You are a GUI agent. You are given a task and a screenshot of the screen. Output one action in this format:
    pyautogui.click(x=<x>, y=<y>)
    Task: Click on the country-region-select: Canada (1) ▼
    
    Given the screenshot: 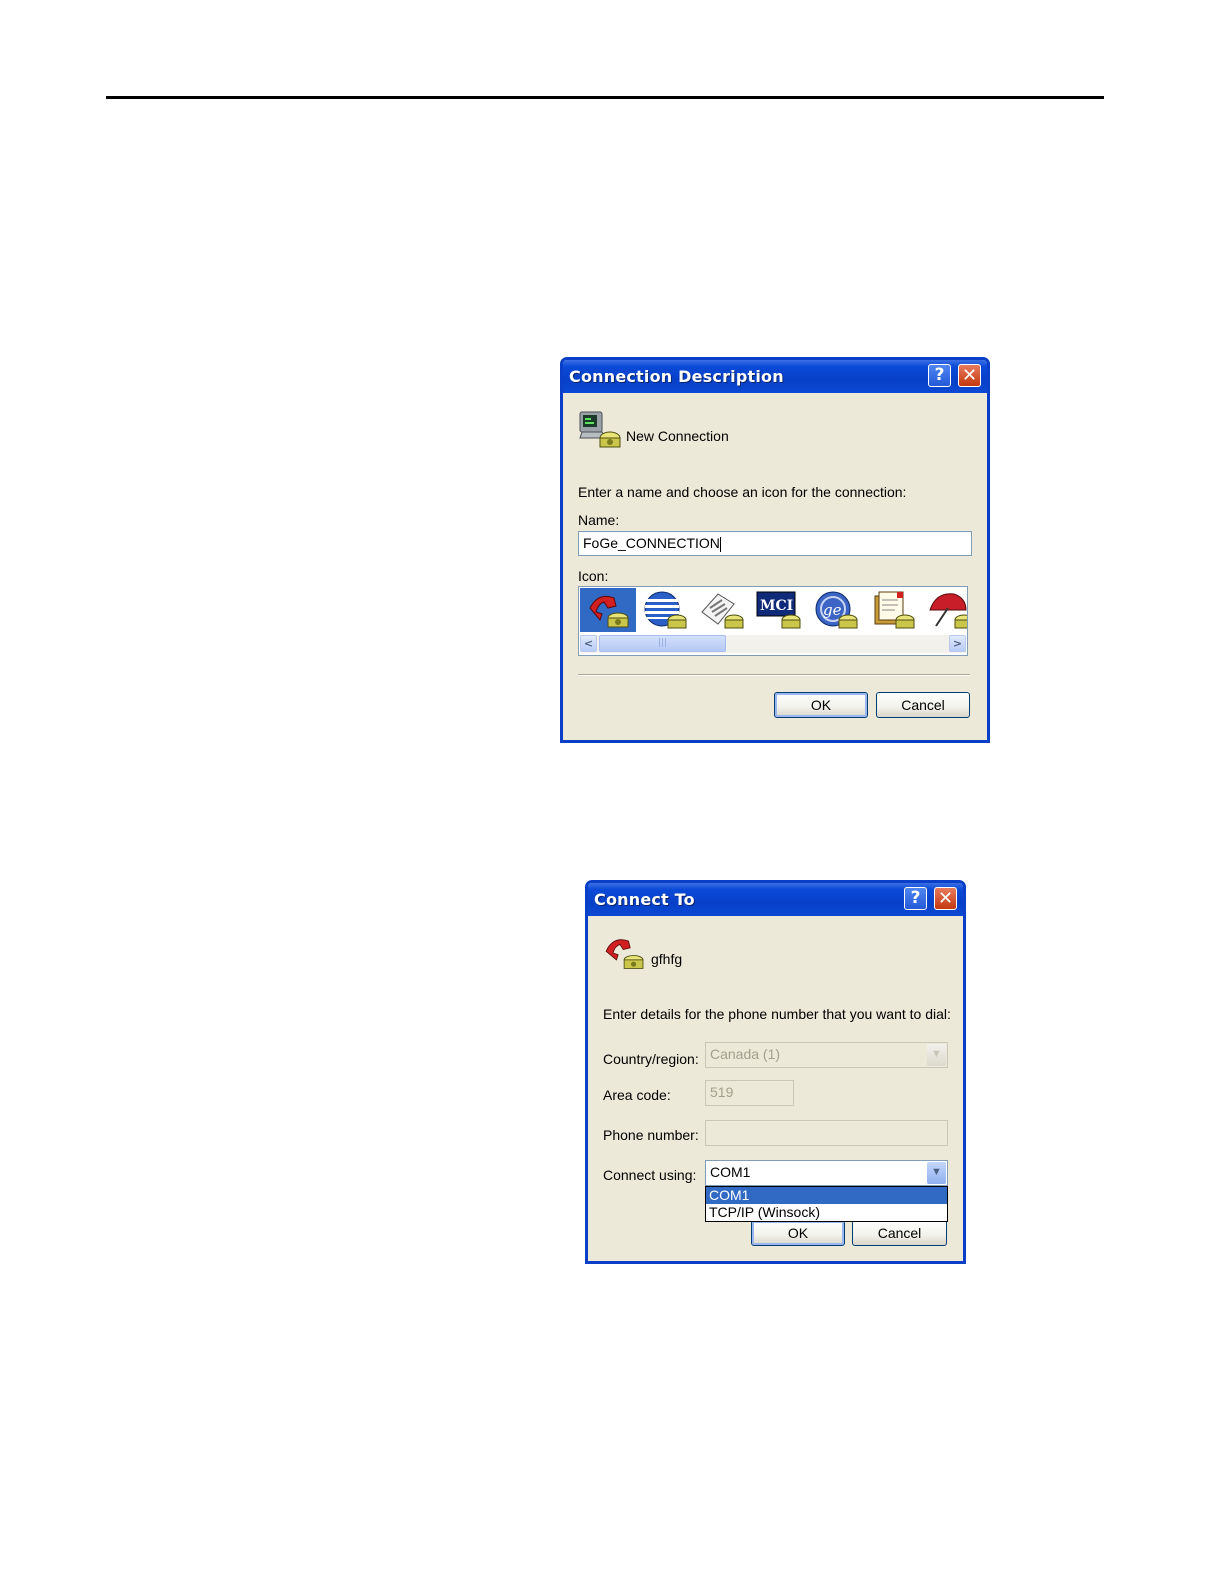 What is the action you would take?
    pyautogui.click(x=826, y=1055)
    